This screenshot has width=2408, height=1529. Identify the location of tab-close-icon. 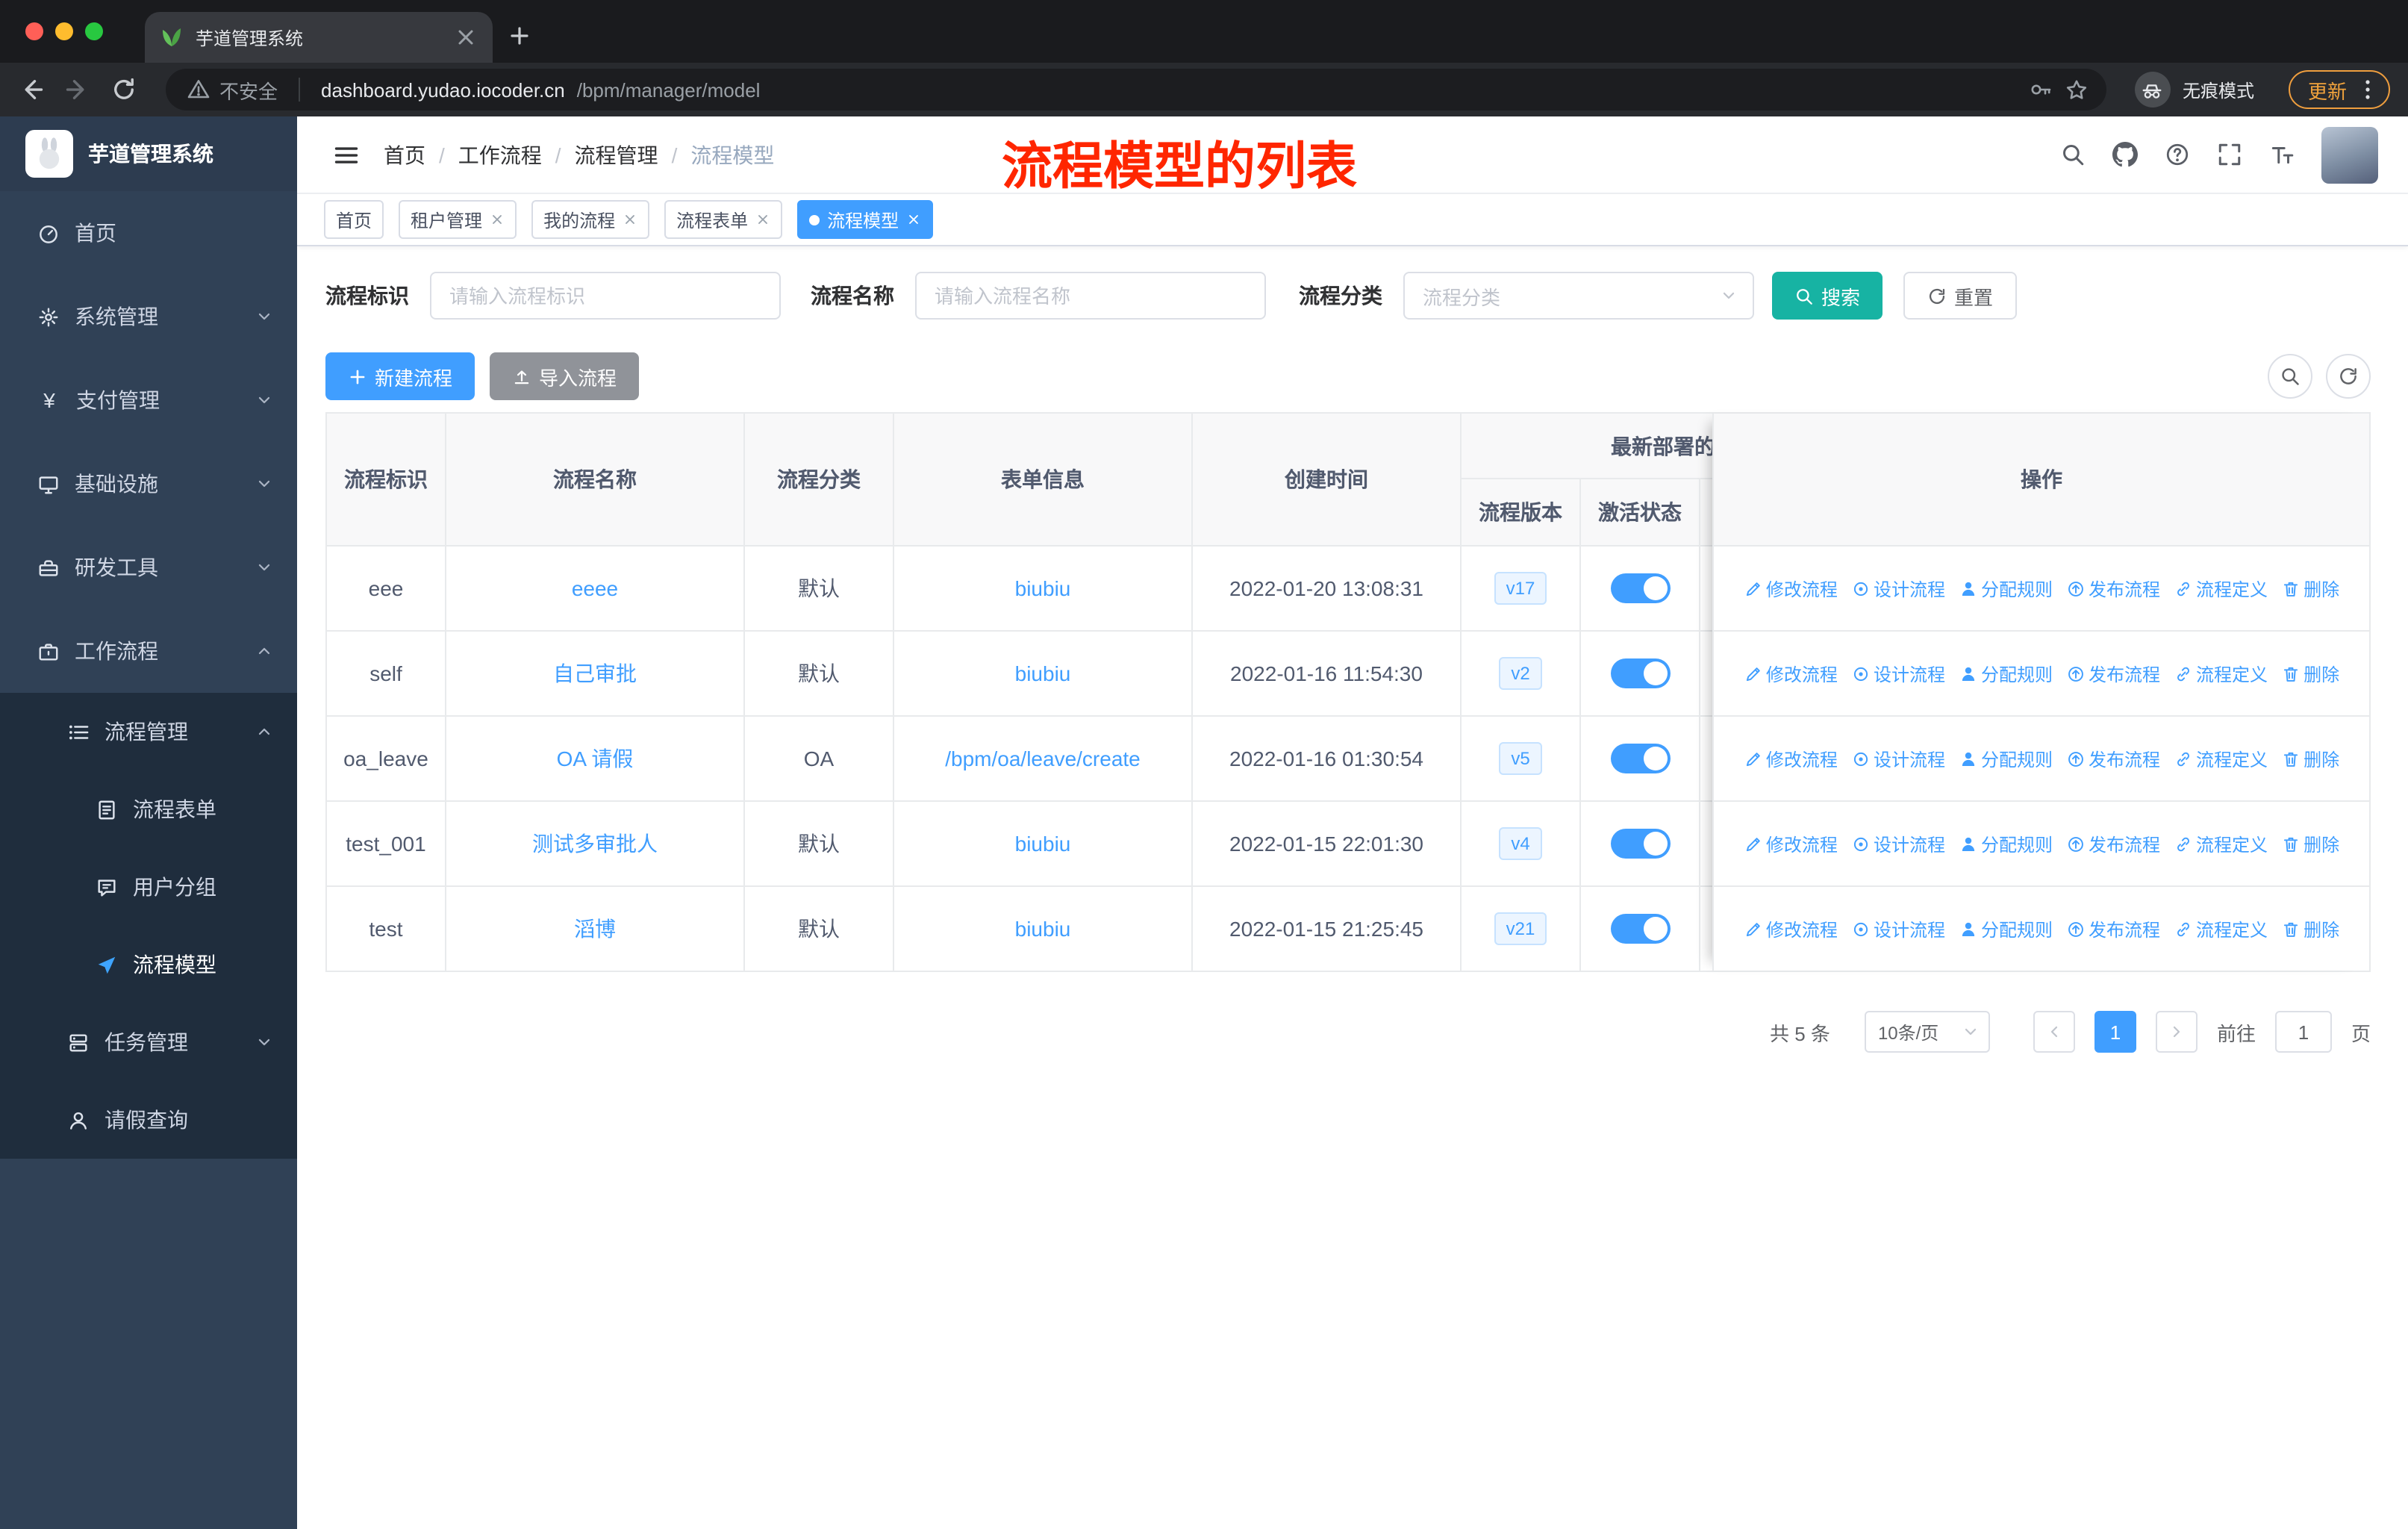
(466, 37).